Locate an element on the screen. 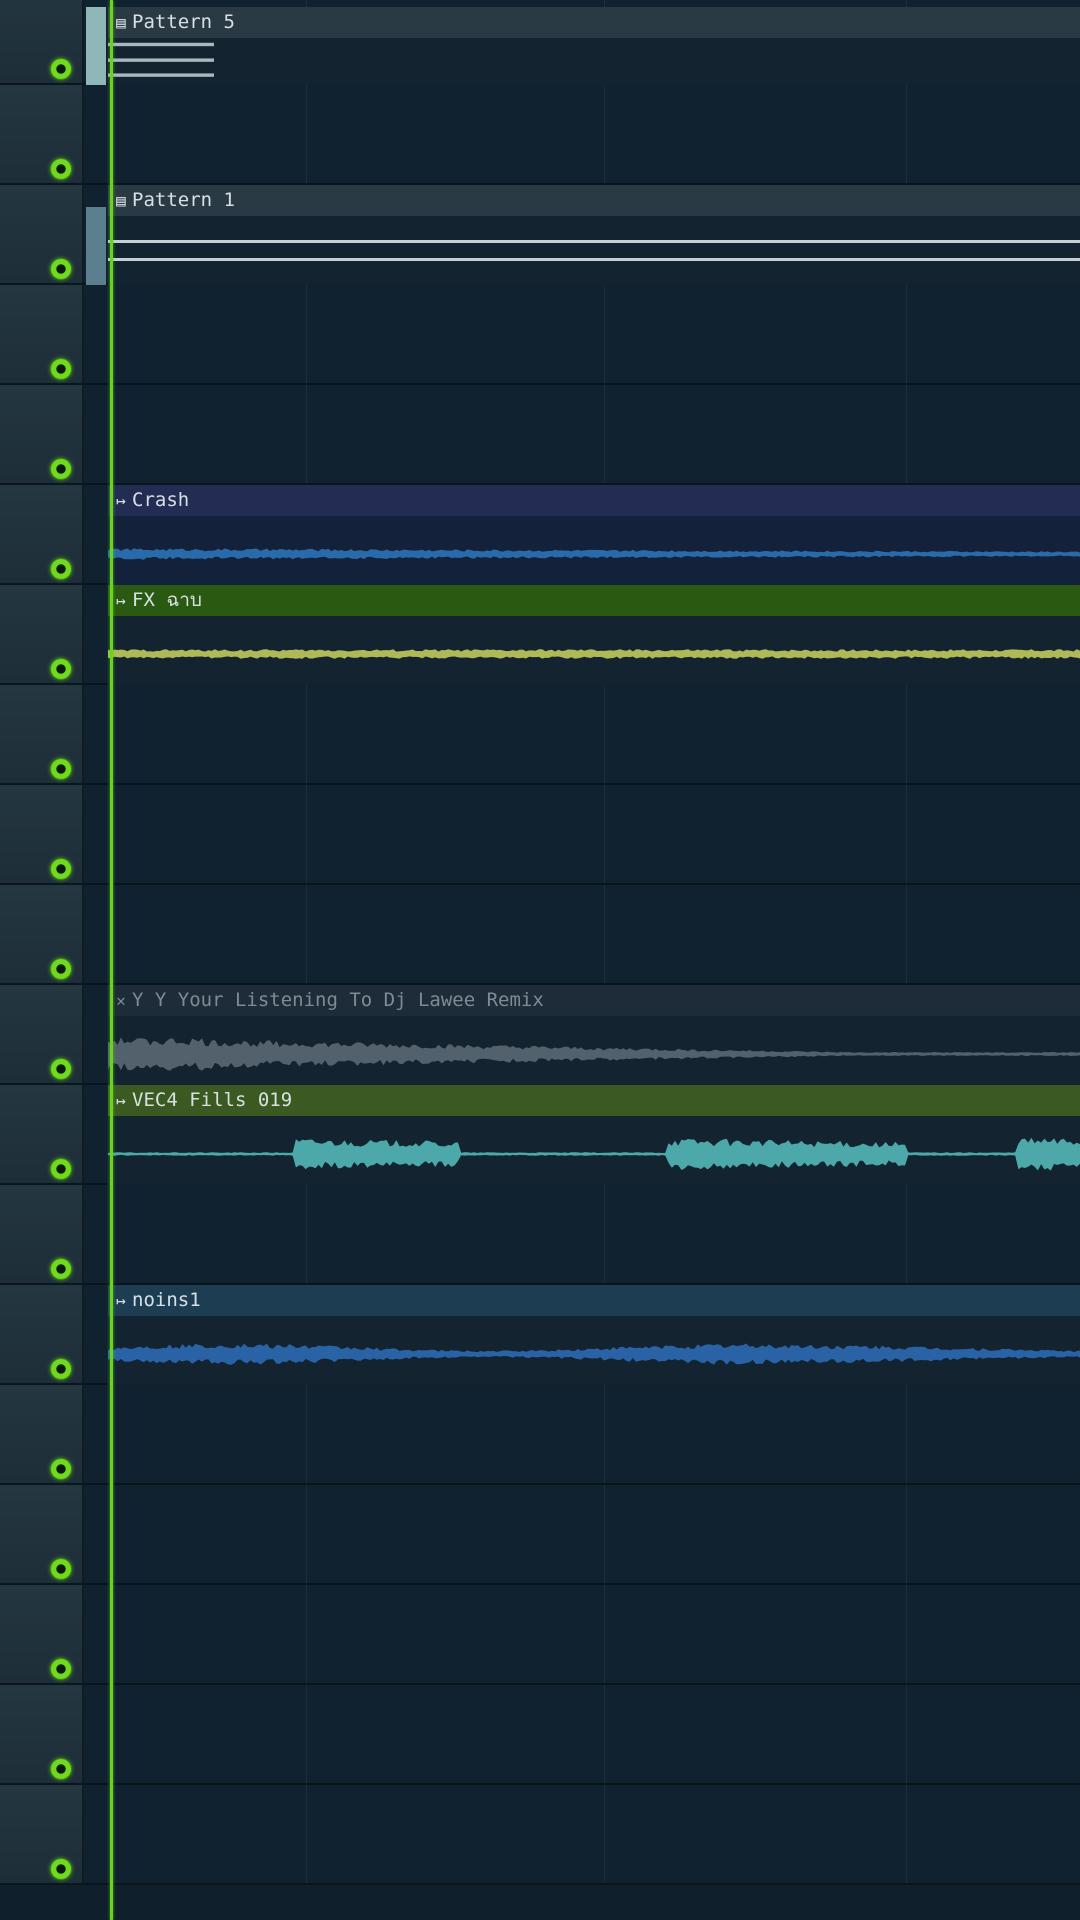 The height and width of the screenshot is (1920, 1080). track-lane: ↦ noins1 is located at coordinates (582, 1335).